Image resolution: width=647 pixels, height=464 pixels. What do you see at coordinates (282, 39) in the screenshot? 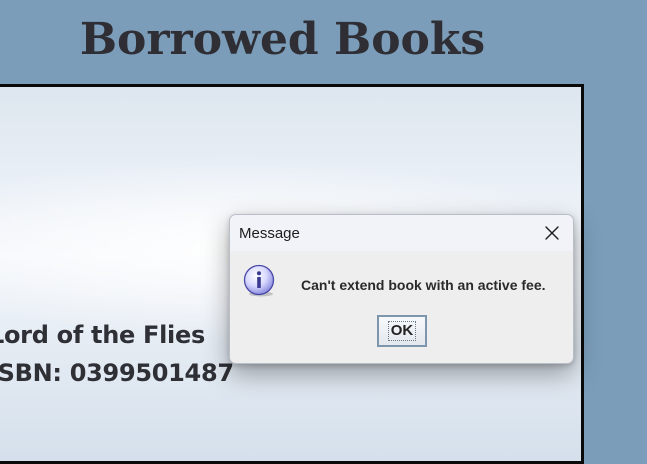
I see `page-title: Borrowed Books` at bounding box center [282, 39].